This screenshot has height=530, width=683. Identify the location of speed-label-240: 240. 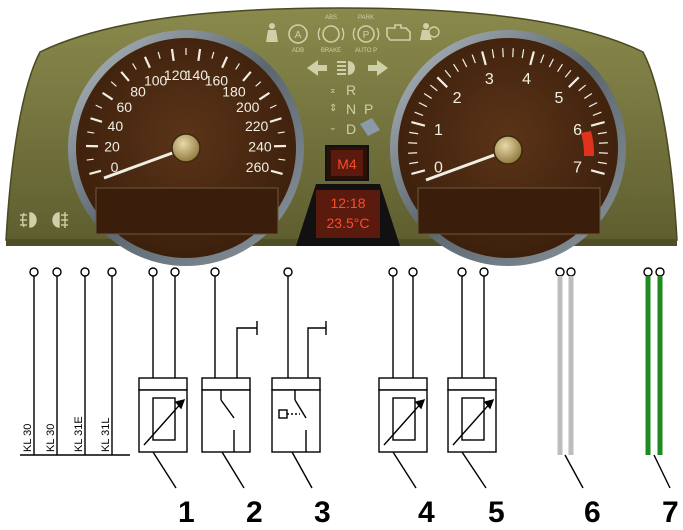
(260, 147).